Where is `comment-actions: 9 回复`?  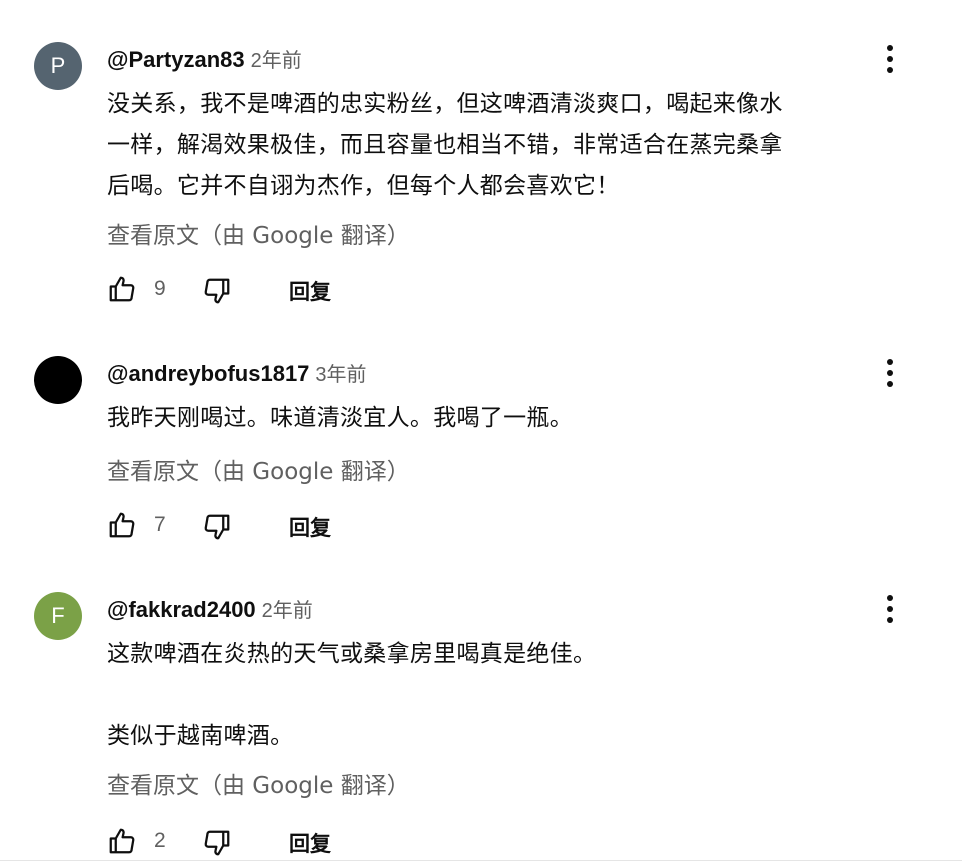 comment-actions: 9 回复 is located at coordinates (307, 290).